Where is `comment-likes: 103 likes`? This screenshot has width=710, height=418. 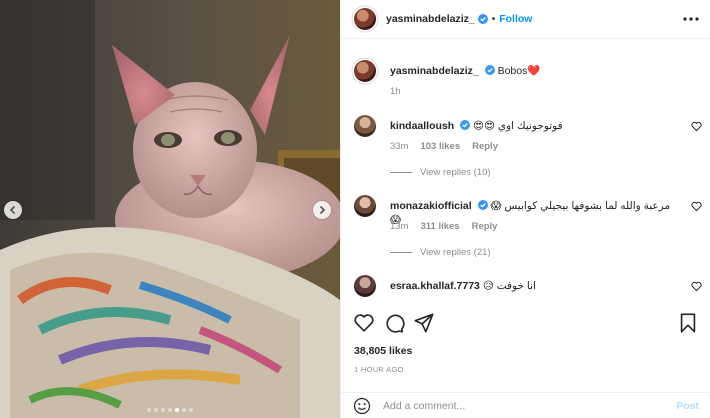 comment-likes: 103 likes is located at coordinates (440, 146).